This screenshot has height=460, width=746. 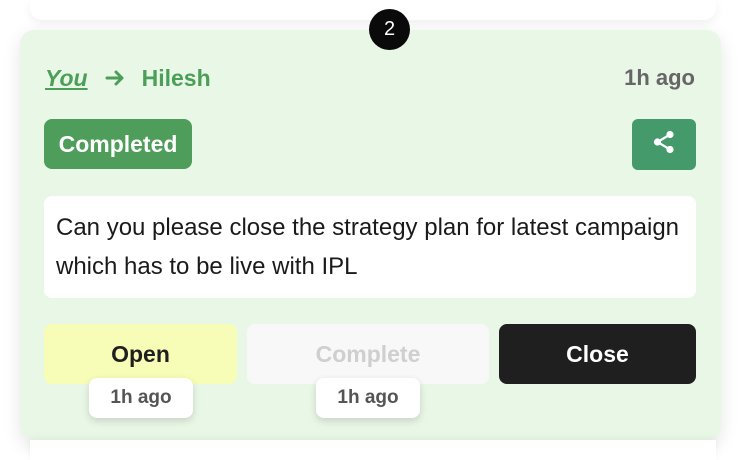 I want to click on step-number-badge: 2, so click(x=389, y=29).